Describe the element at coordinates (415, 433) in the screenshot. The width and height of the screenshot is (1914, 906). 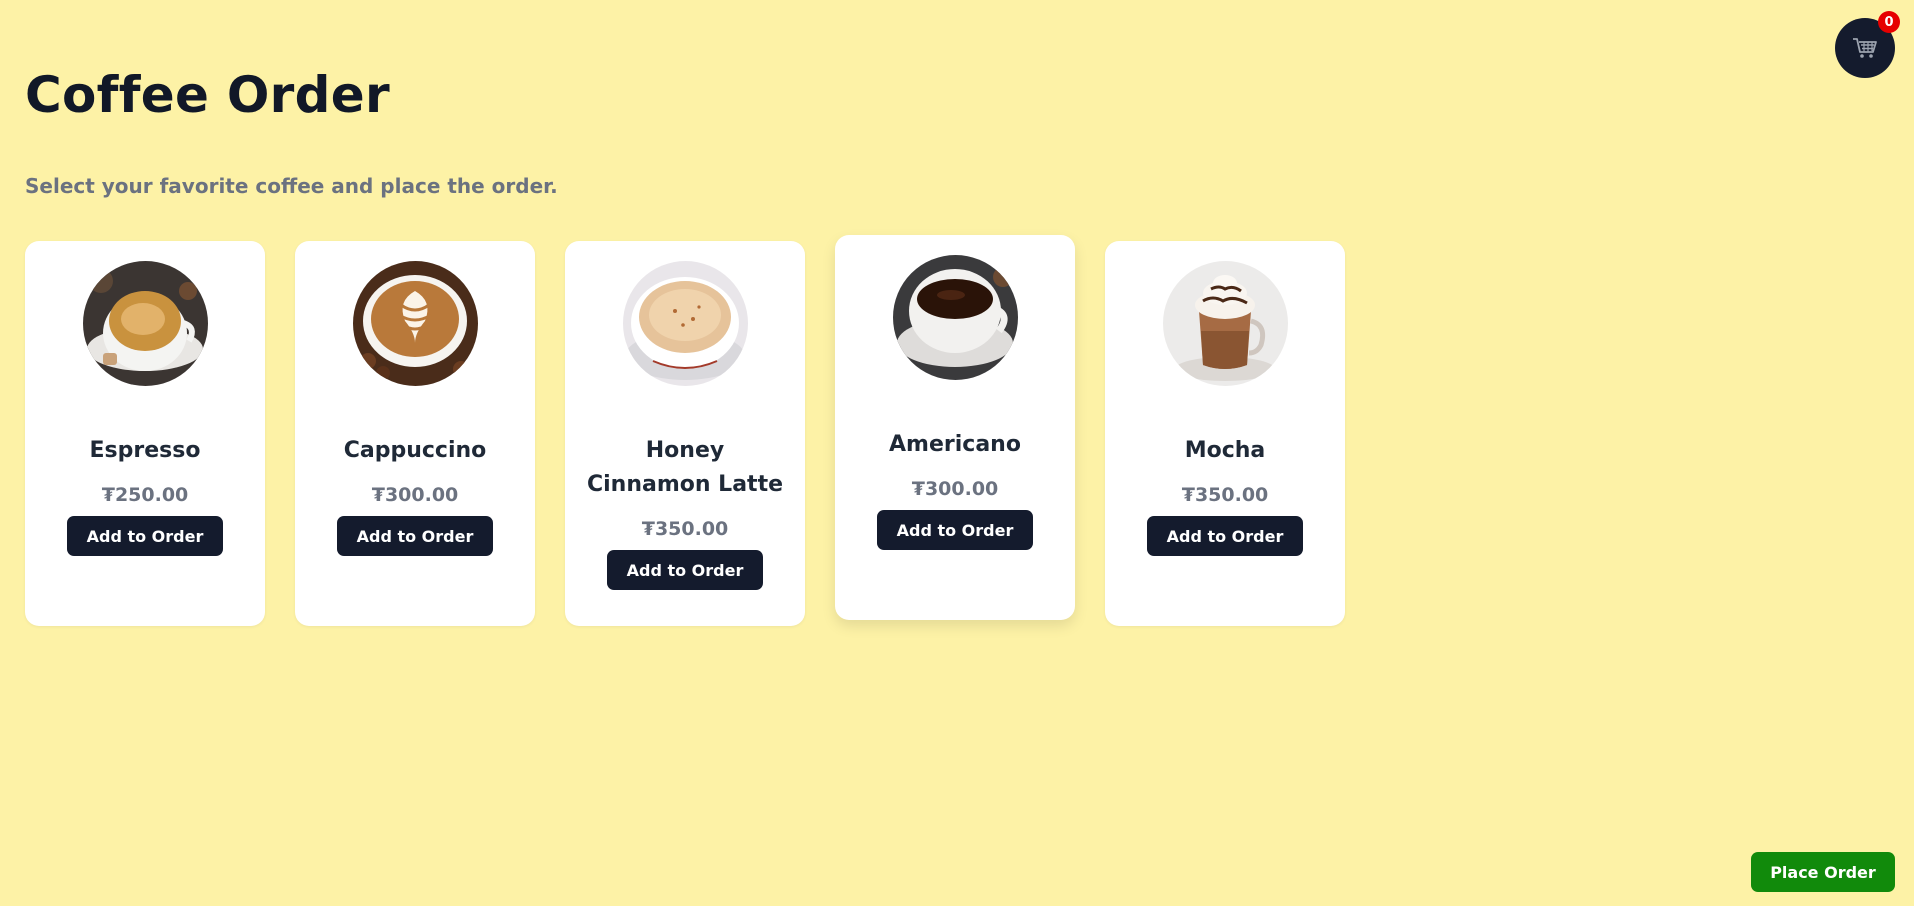
I see `product-card-cappuccino: Cappuccino ₮300.00 Add to Order` at that location.